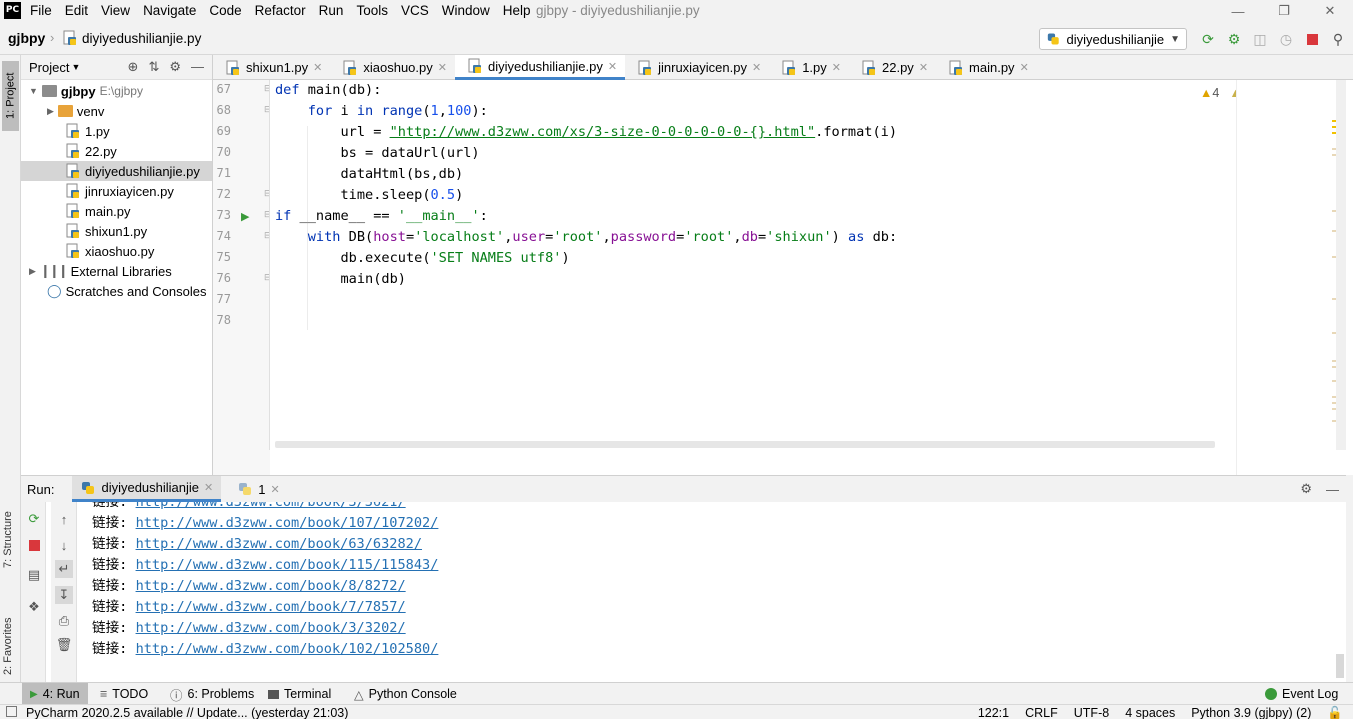  I want to click on menu-vcs: VCS, so click(415, 10).